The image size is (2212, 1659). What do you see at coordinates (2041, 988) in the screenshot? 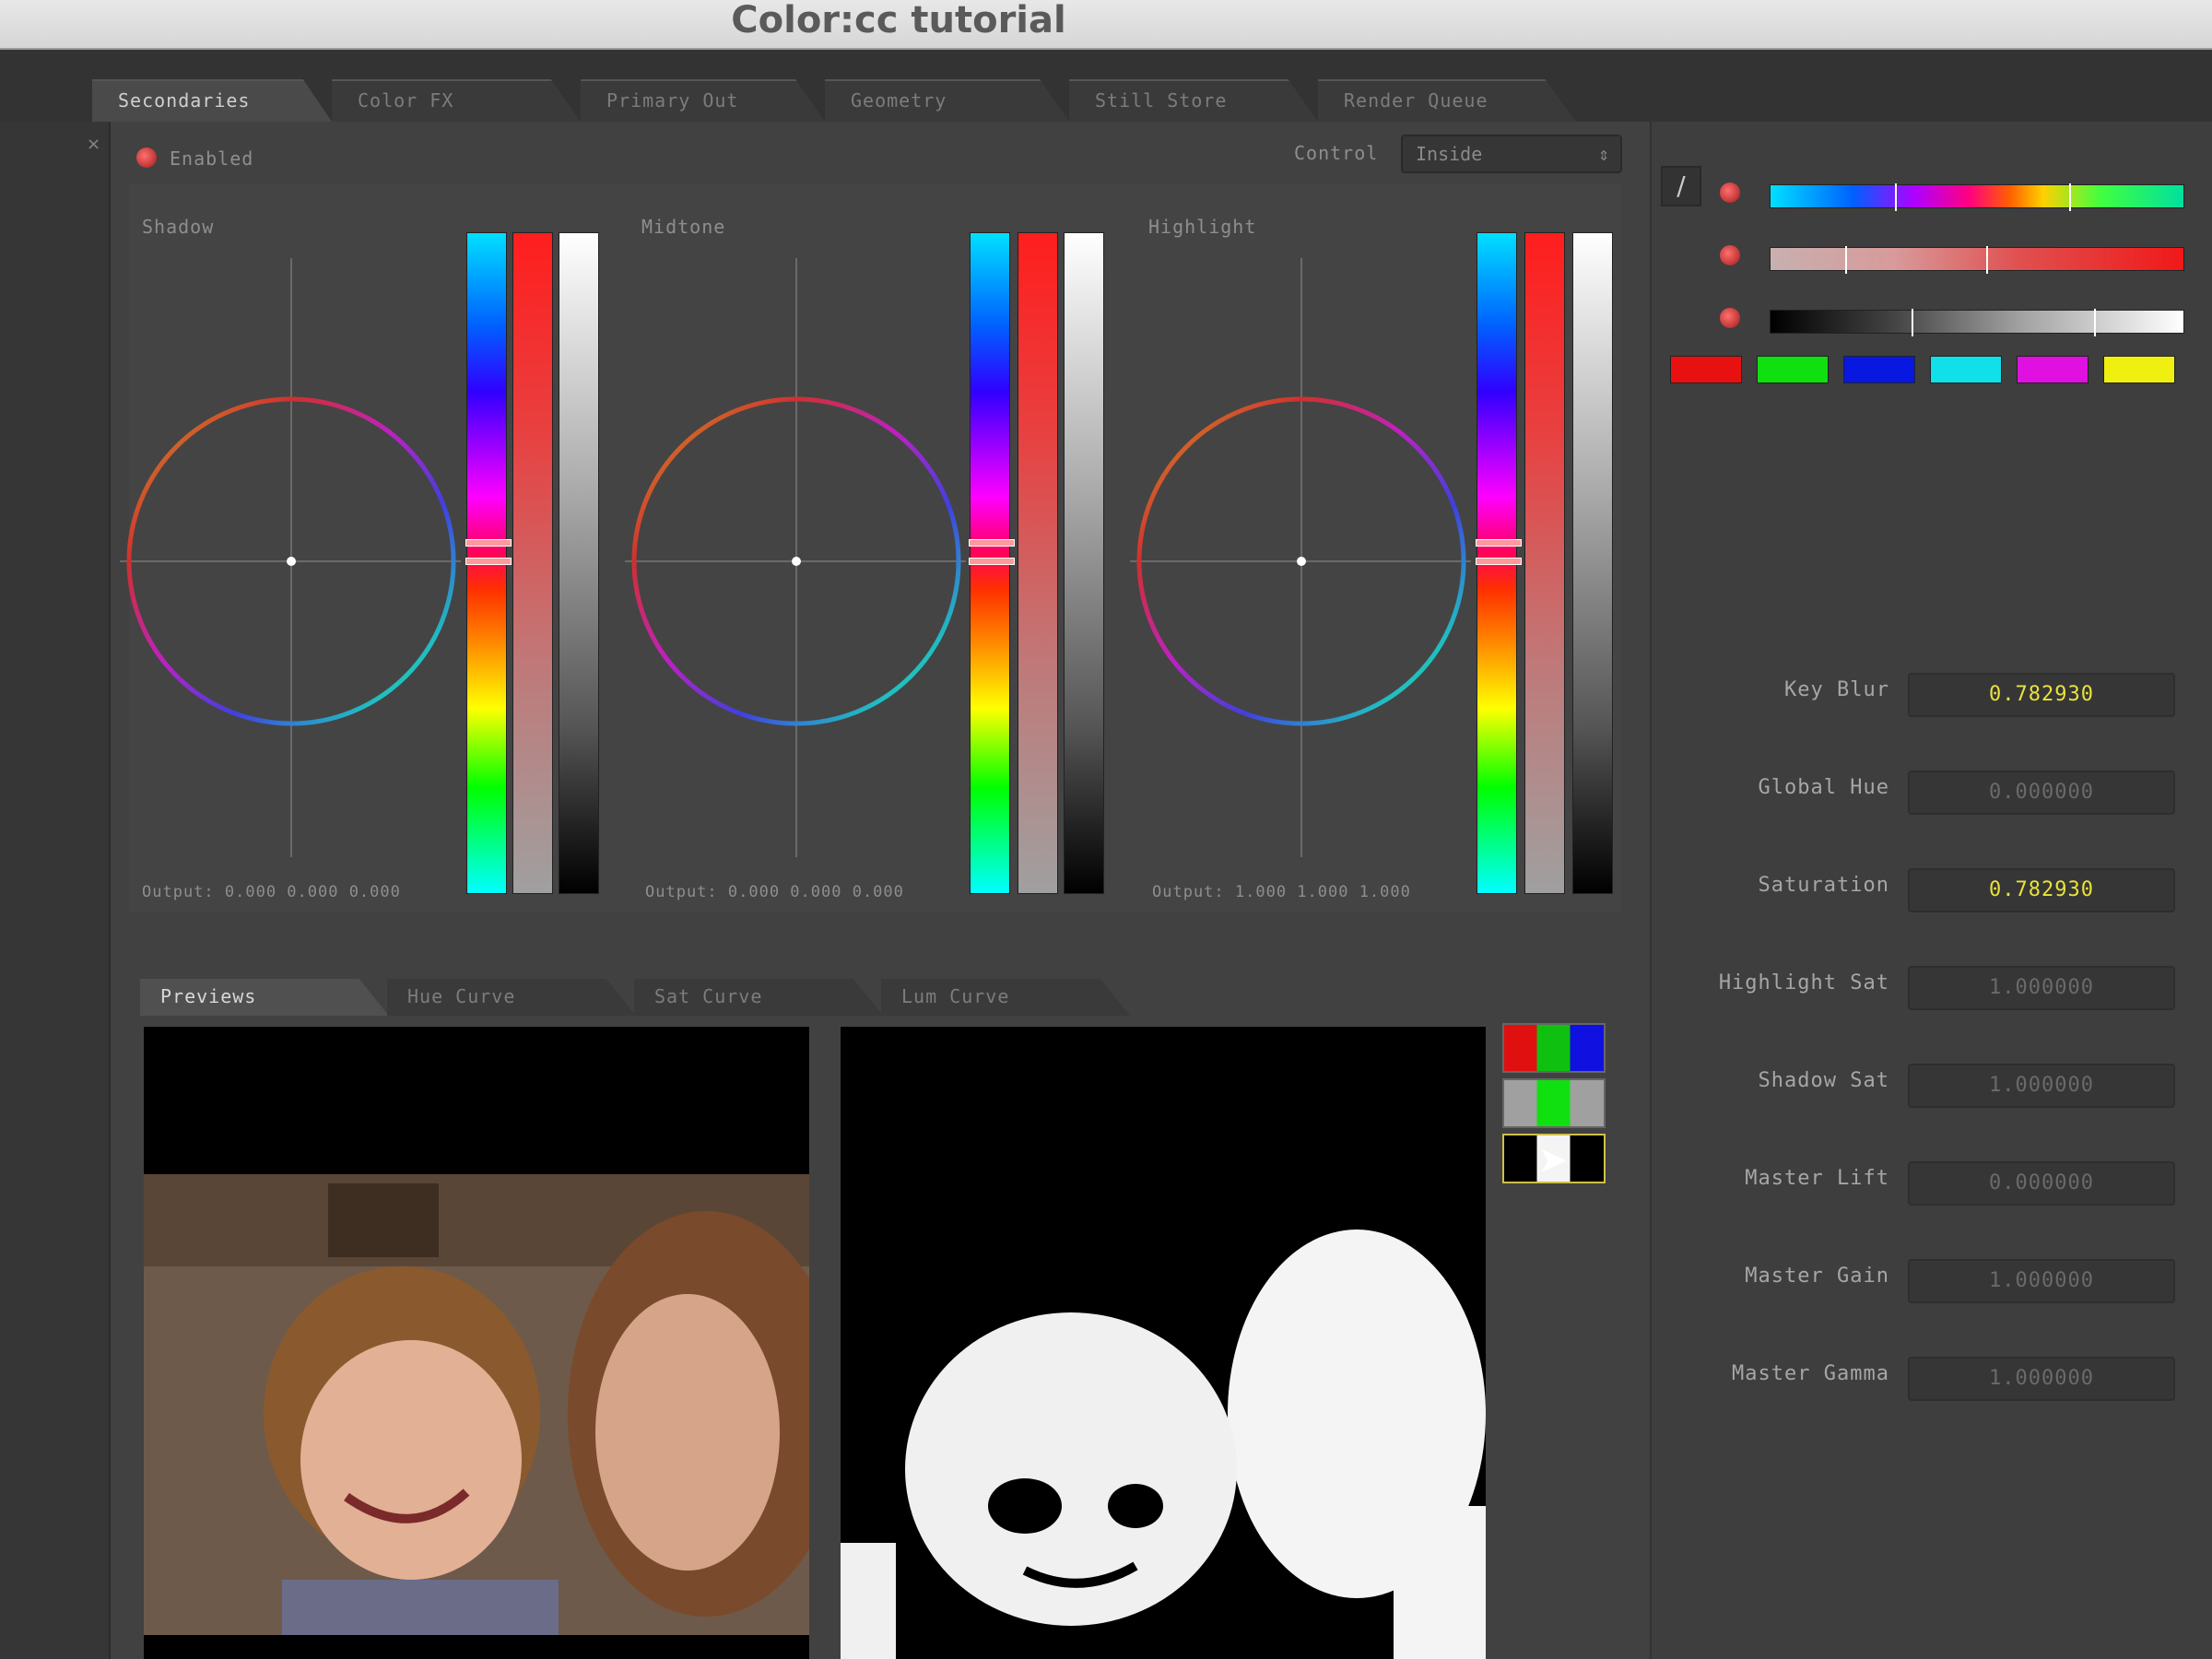
I see `param-field-highlight-sat: 1.000000` at bounding box center [2041, 988].